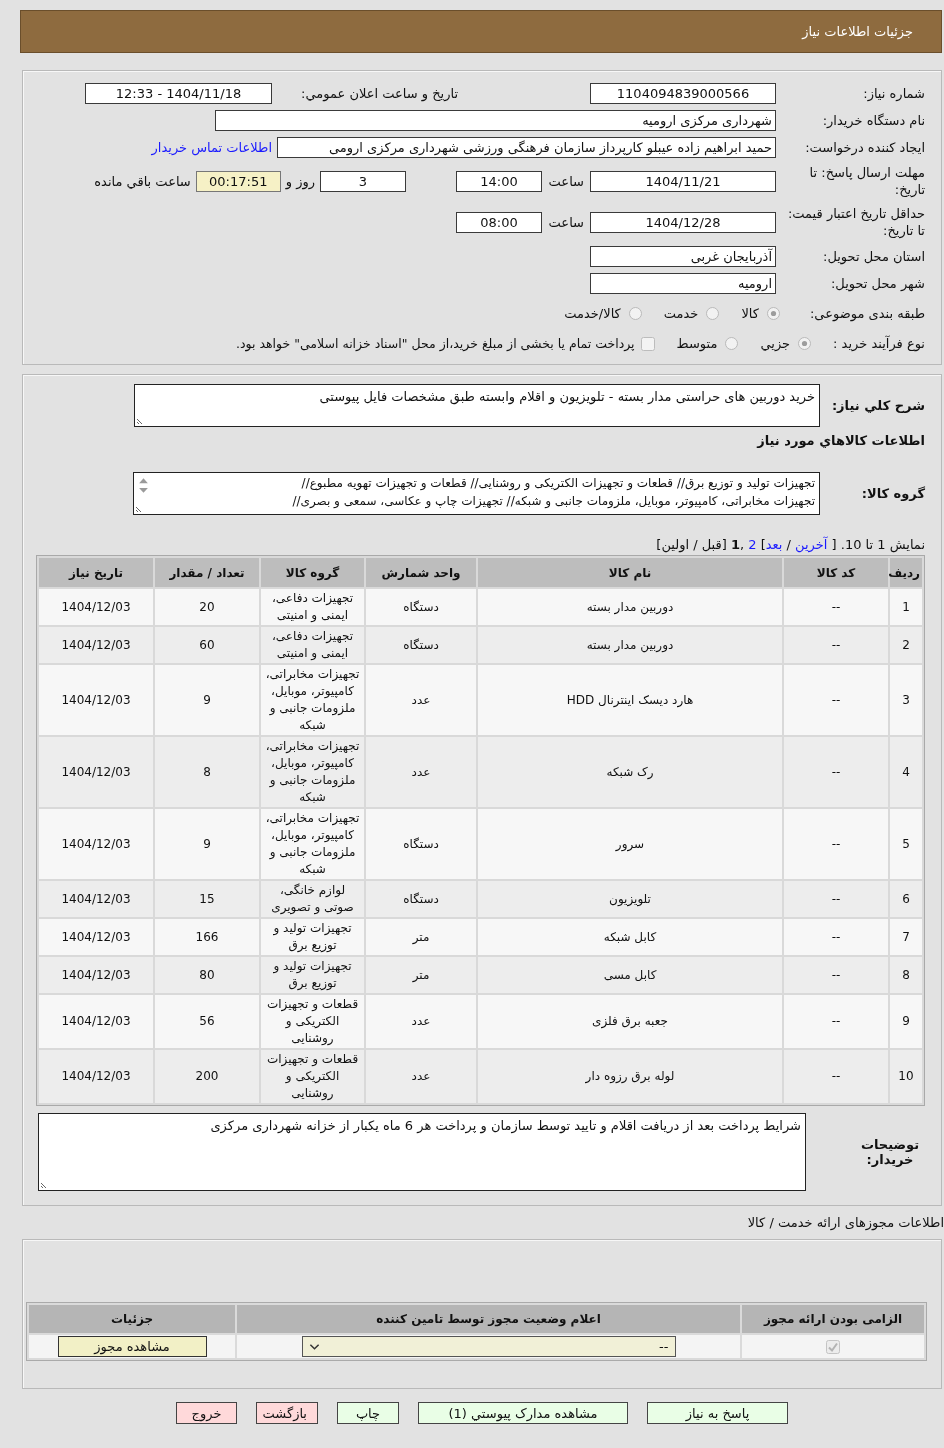  I want to click on page-title: جزئيات اطلاعات نياز, so click(857, 31).